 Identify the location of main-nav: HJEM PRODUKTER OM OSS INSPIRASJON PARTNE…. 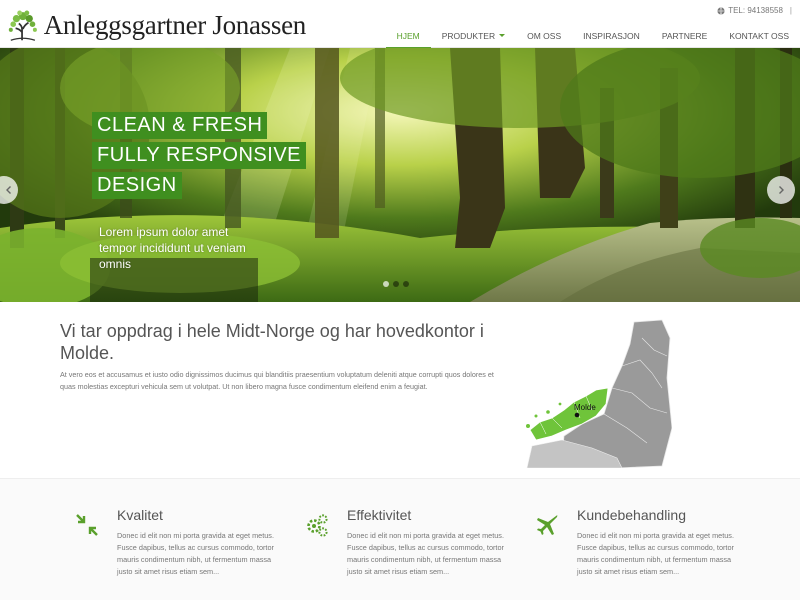
(592, 36).